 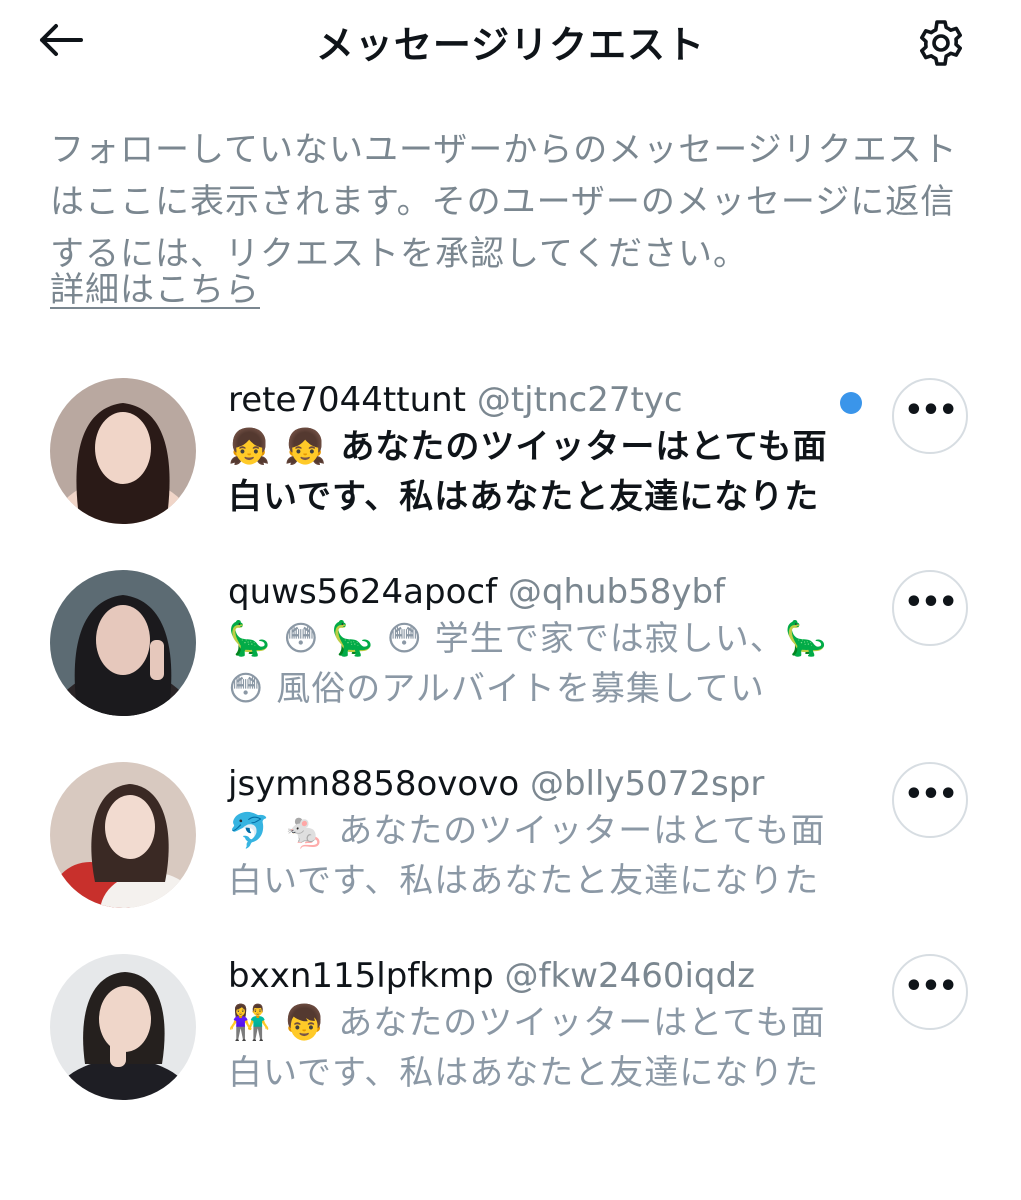 What do you see at coordinates (616, 592) in the screenshot?
I see `user-handle: @qhub58ybf` at bounding box center [616, 592].